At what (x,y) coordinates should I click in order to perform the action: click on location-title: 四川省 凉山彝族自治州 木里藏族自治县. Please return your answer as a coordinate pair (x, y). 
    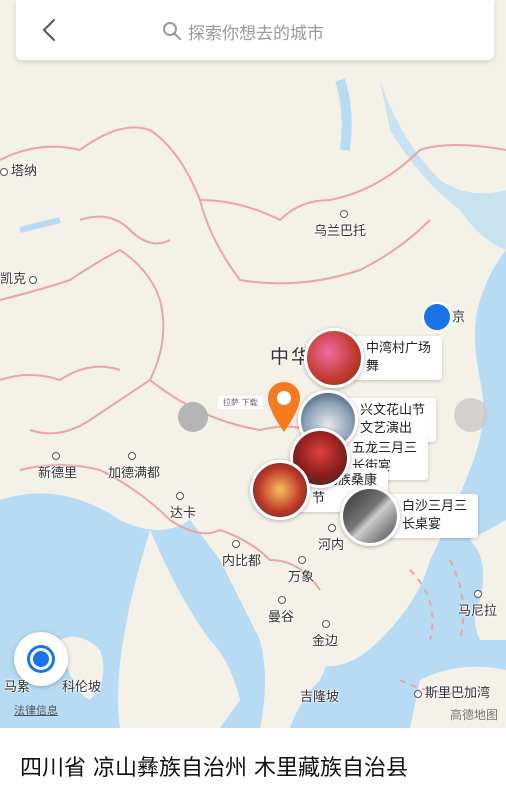
    Looking at the image, I should click on (214, 768).